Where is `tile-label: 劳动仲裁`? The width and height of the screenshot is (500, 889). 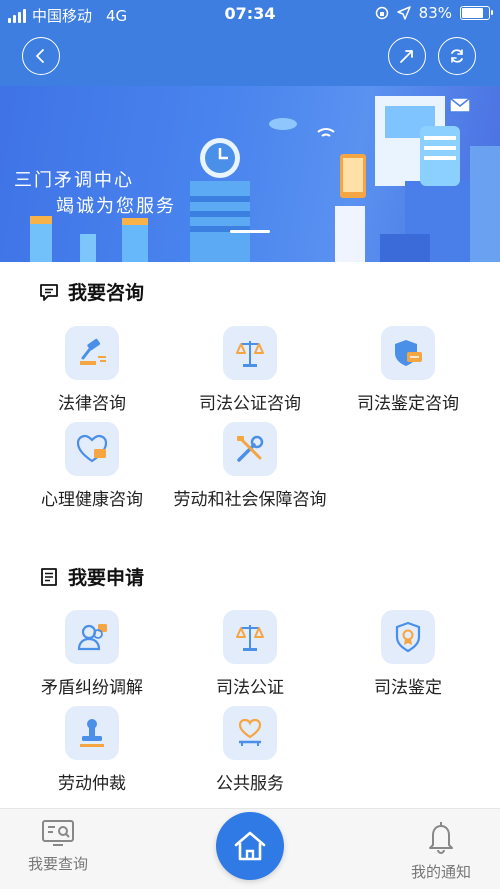
tile-label: 劳动仲裁 is located at coordinates (92, 784).